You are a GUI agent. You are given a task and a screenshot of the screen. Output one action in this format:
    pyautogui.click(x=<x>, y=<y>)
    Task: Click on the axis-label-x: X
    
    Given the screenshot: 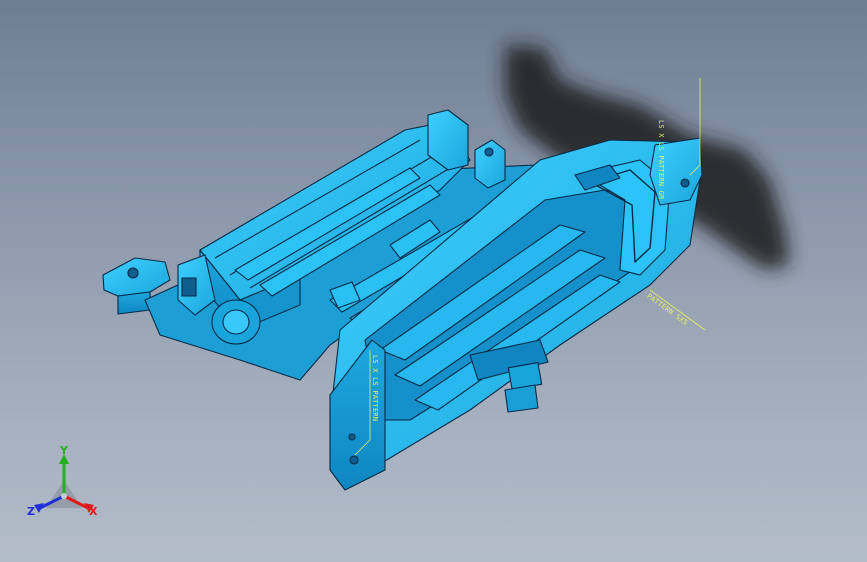 What is the action you would take?
    pyautogui.click(x=93, y=511)
    